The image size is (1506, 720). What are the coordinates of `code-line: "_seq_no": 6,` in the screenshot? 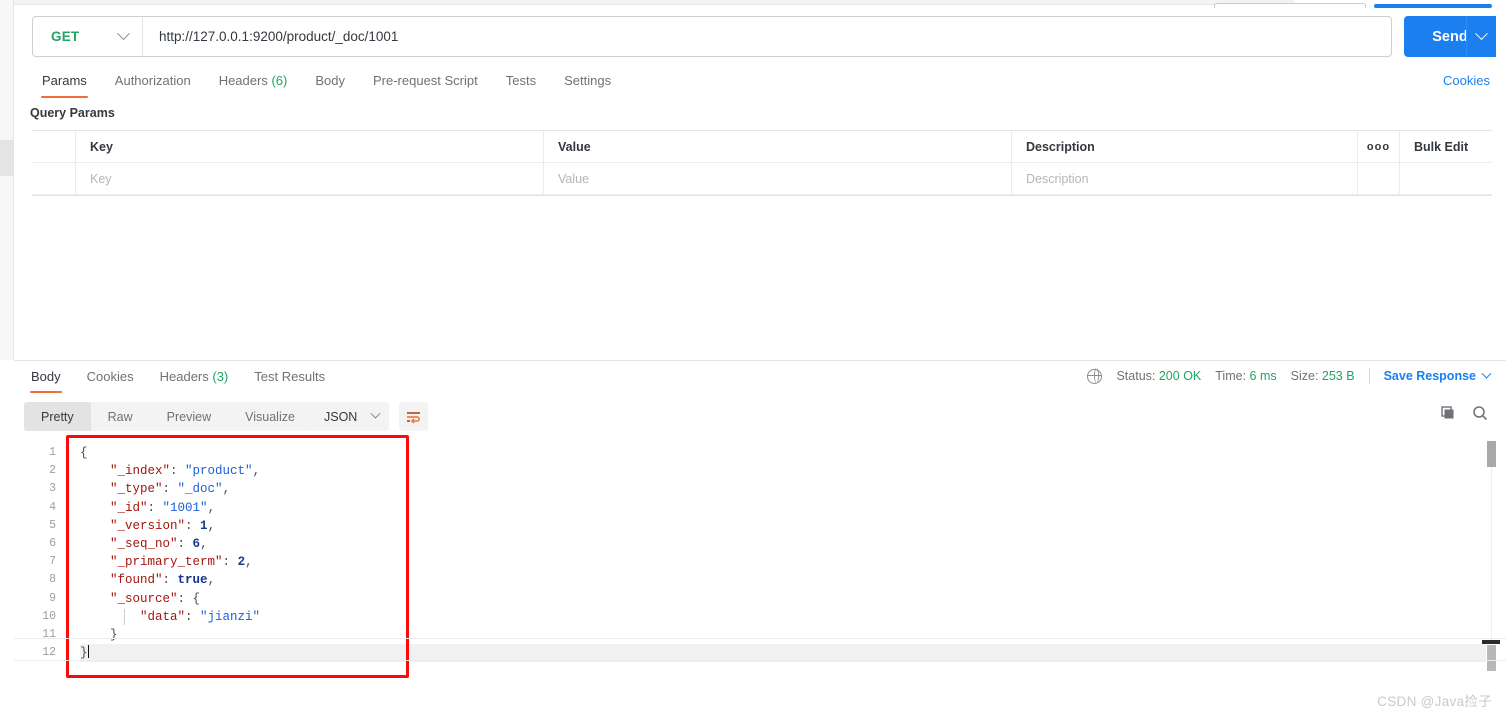 It's located at (159, 543).